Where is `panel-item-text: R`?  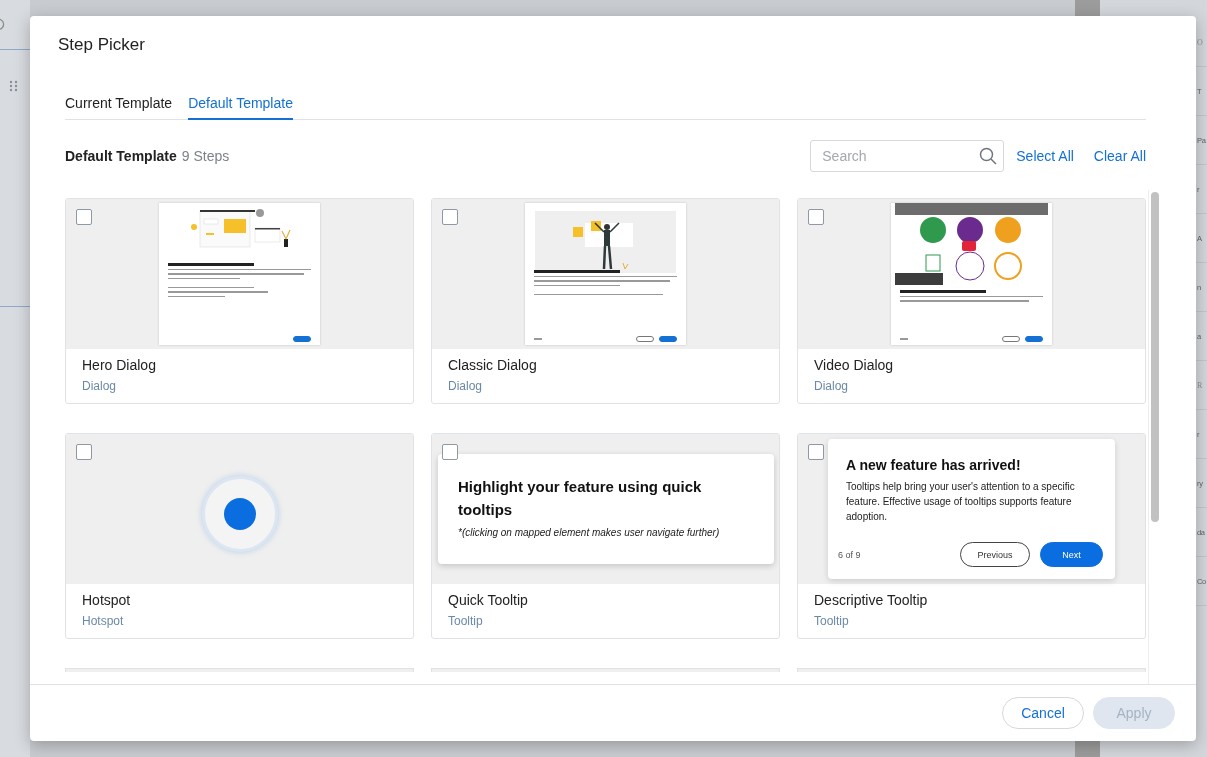 panel-item-text: R is located at coordinates (1200, 385).